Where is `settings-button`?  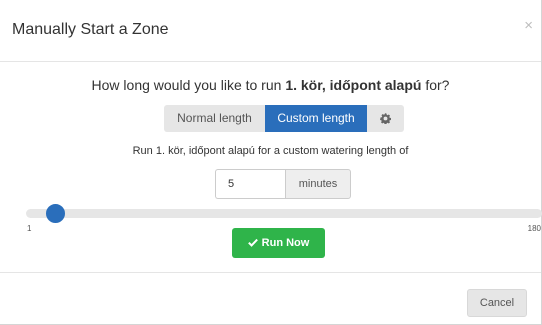 settings-button is located at coordinates (385, 118).